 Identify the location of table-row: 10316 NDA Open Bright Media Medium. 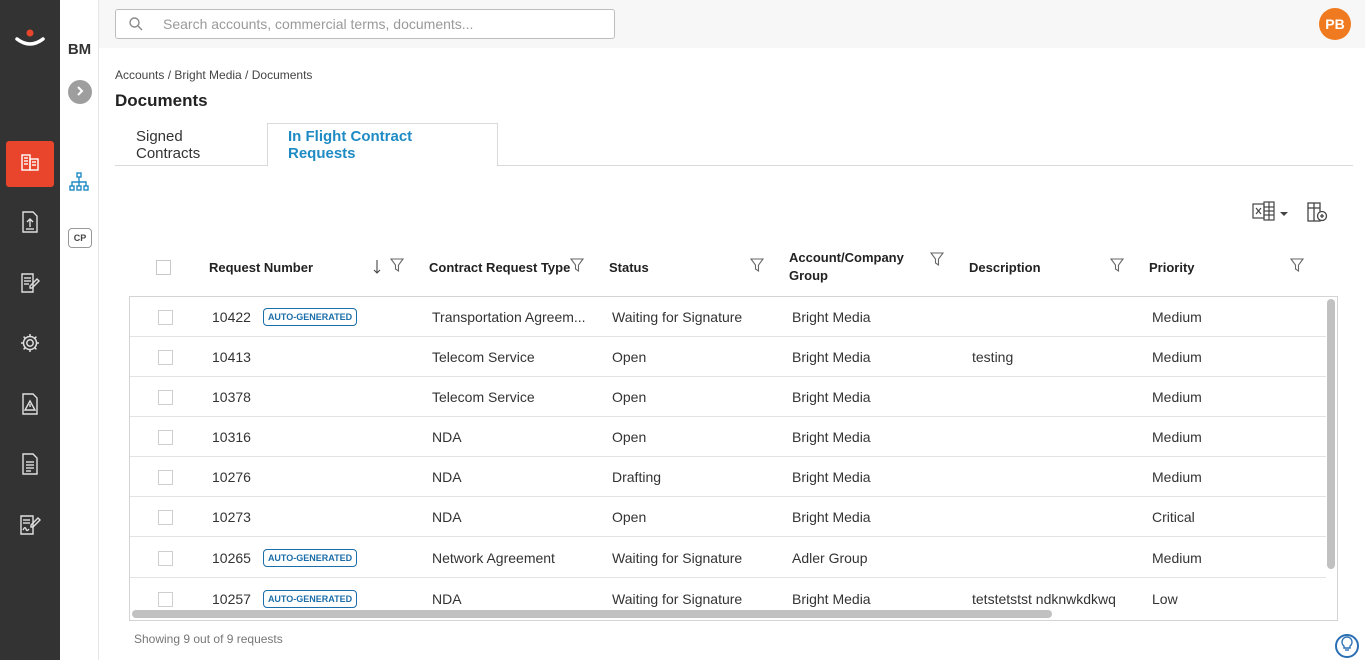
(728, 437).